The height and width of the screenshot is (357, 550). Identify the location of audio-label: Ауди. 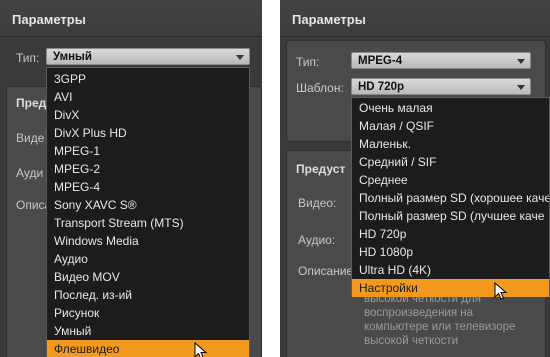
(30, 173).